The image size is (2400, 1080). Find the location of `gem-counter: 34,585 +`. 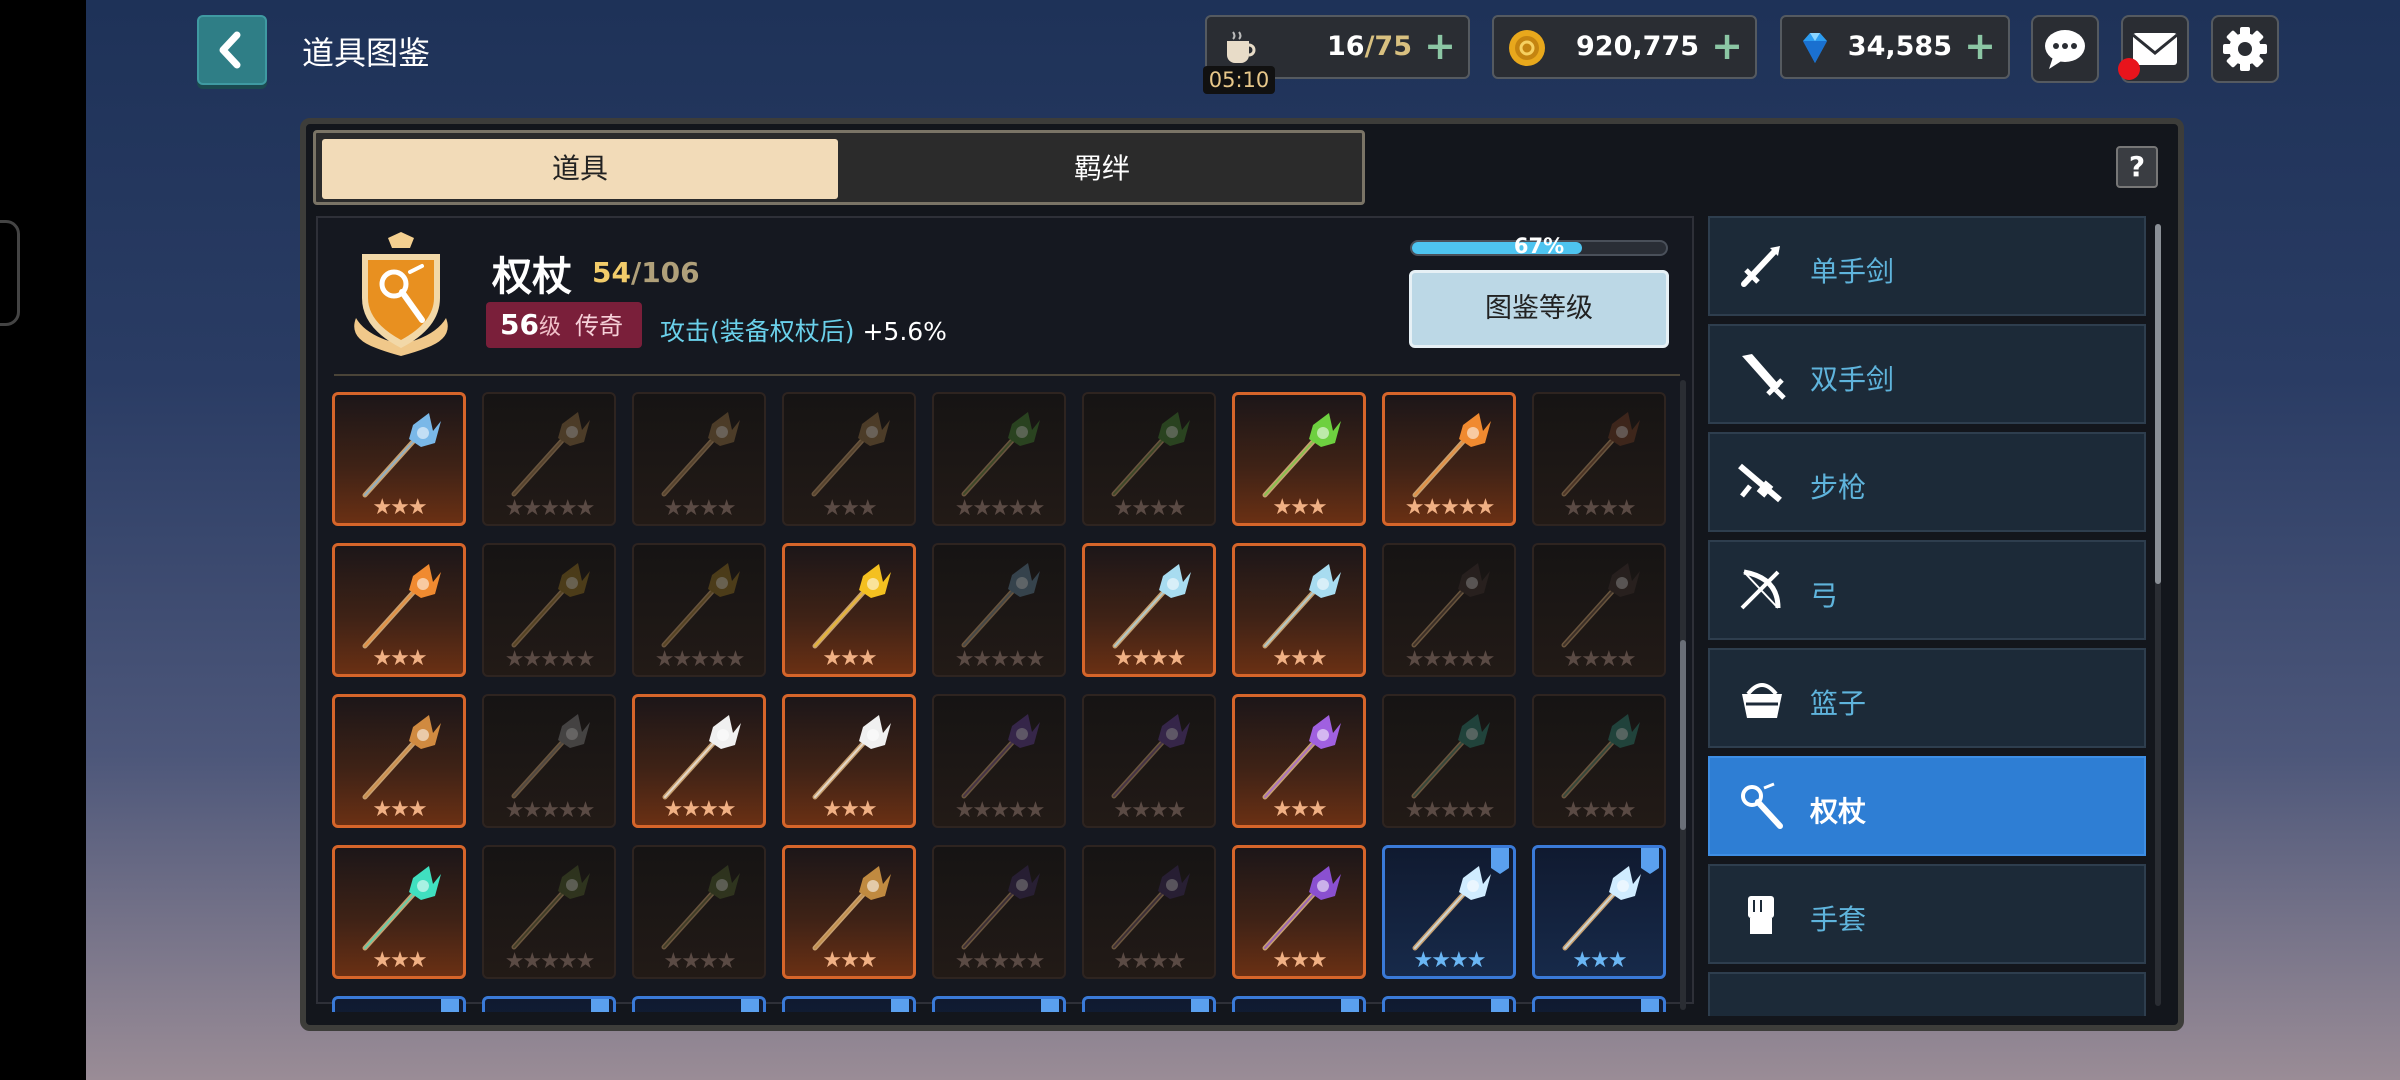

gem-counter: 34,585 + is located at coordinates (1895, 47).